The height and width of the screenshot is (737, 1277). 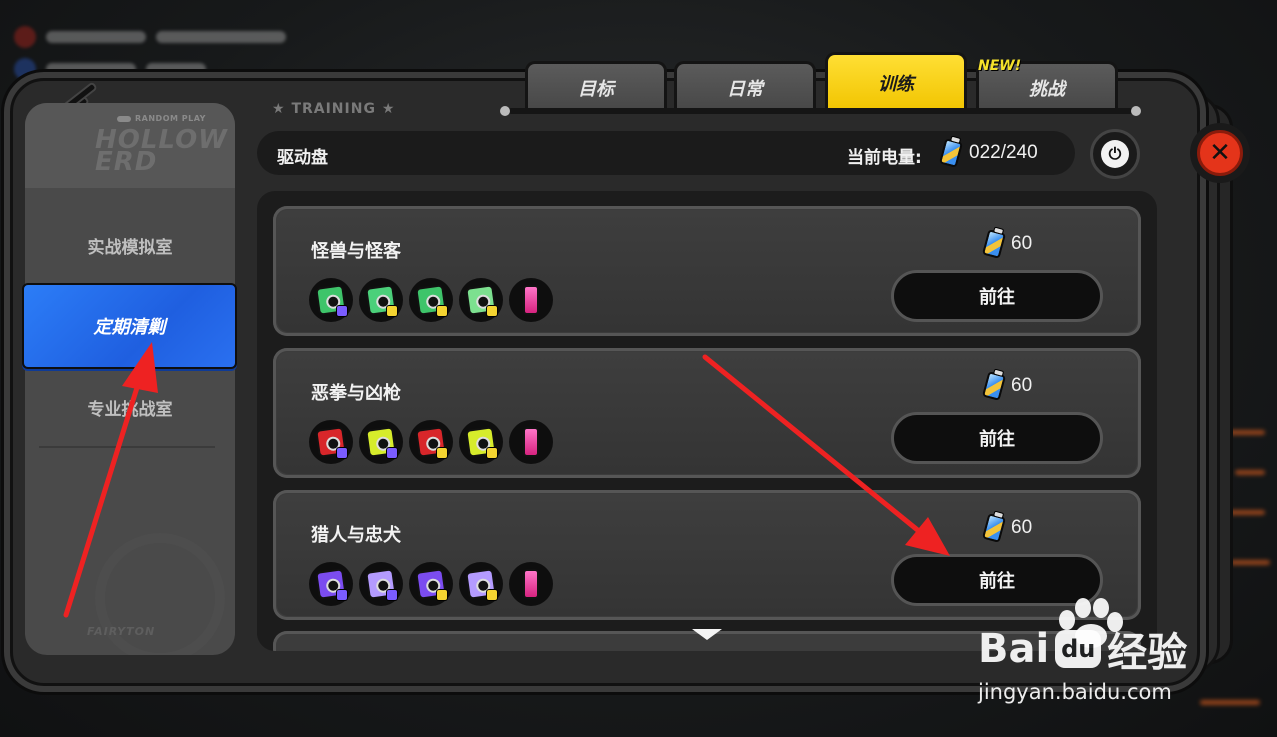 I want to click on list-item: 恶拳与凶枪 60 前往, so click(x=707, y=413).